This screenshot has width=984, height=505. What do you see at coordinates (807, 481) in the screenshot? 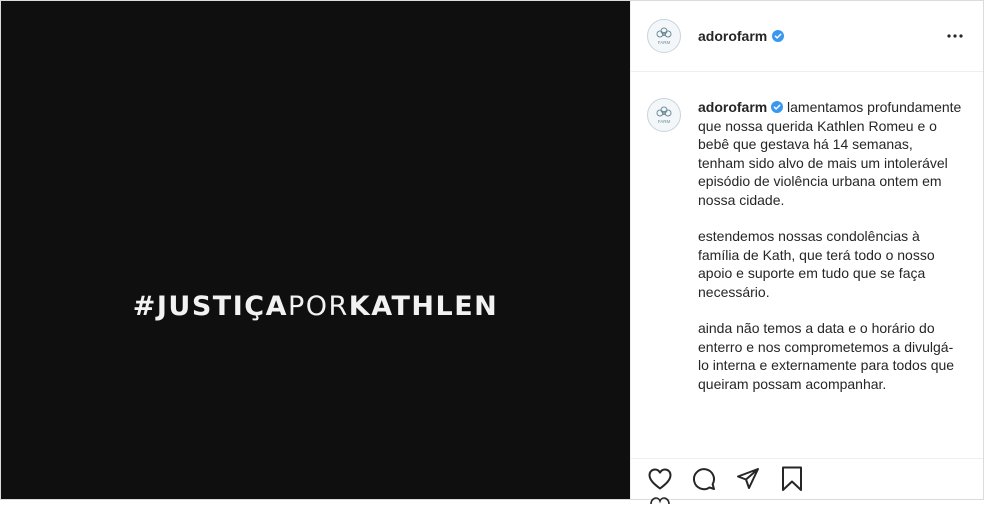
I see `action-bar` at bounding box center [807, 481].